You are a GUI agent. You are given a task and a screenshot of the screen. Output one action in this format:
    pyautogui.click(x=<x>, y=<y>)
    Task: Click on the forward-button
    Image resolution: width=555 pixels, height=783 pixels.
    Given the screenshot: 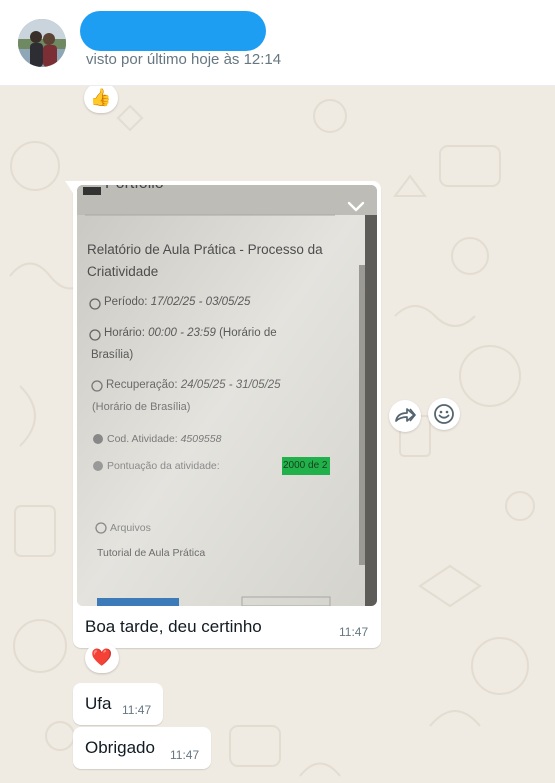 What is the action you would take?
    pyautogui.click(x=405, y=416)
    